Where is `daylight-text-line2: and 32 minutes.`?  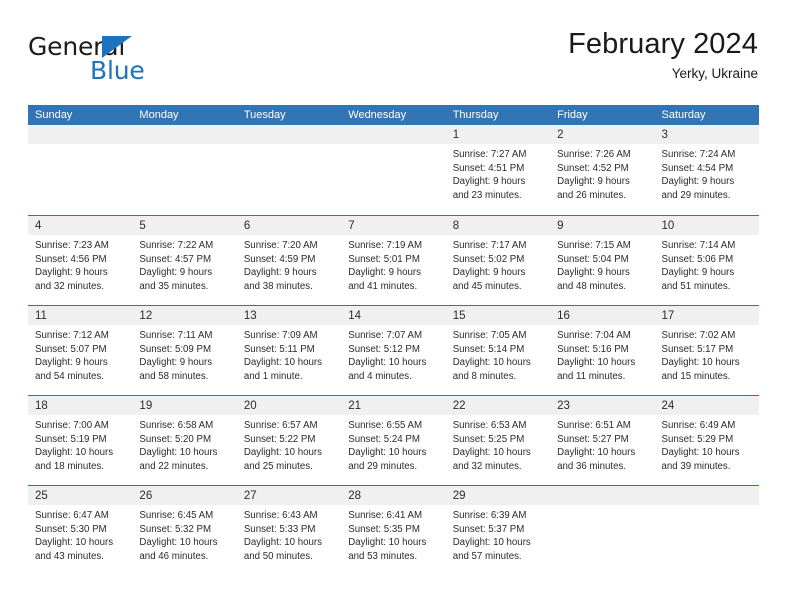 daylight-text-line2: and 32 minutes. is located at coordinates (487, 466).